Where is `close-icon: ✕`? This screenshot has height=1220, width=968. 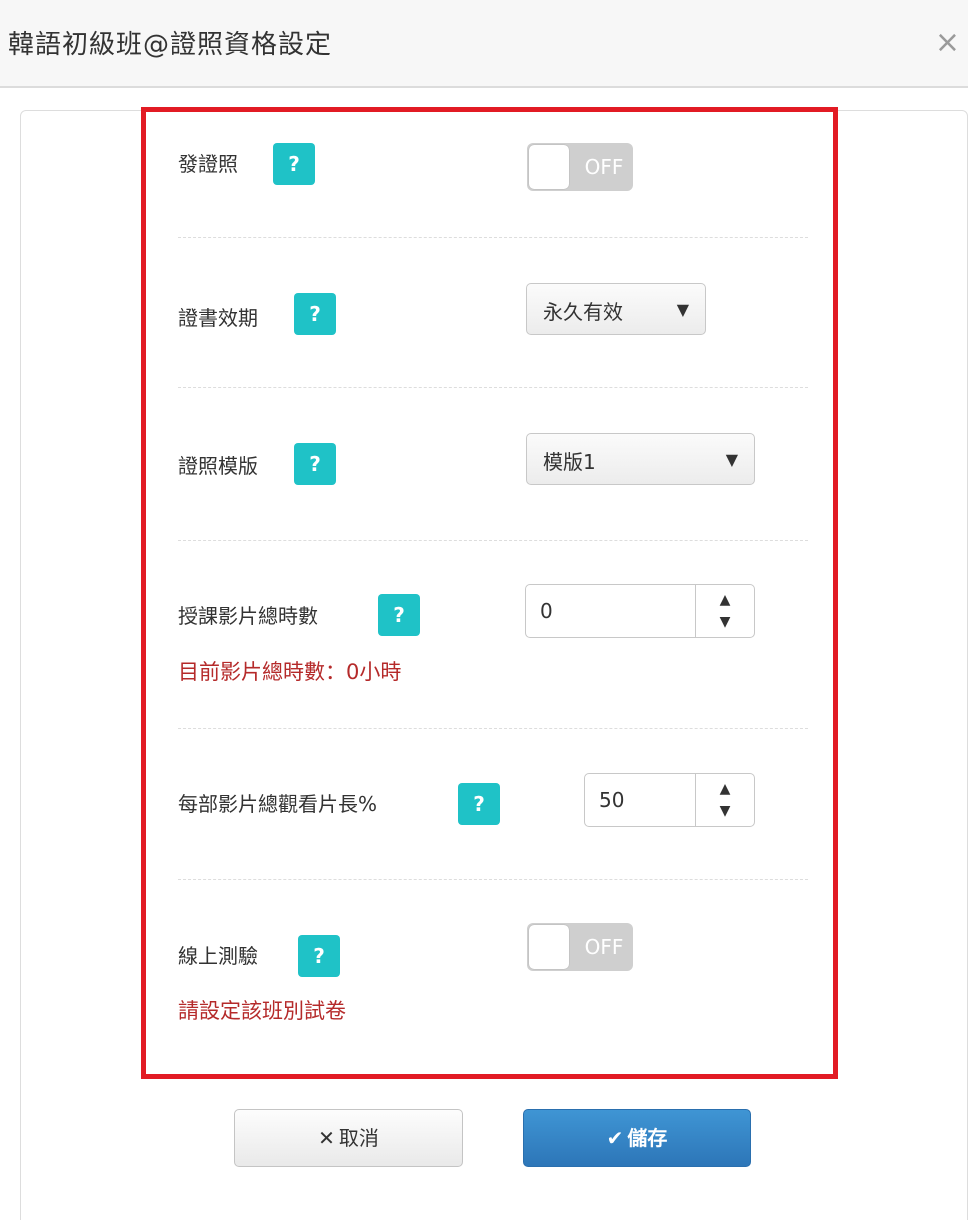
close-icon: ✕ is located at coordinates (326, 1138).